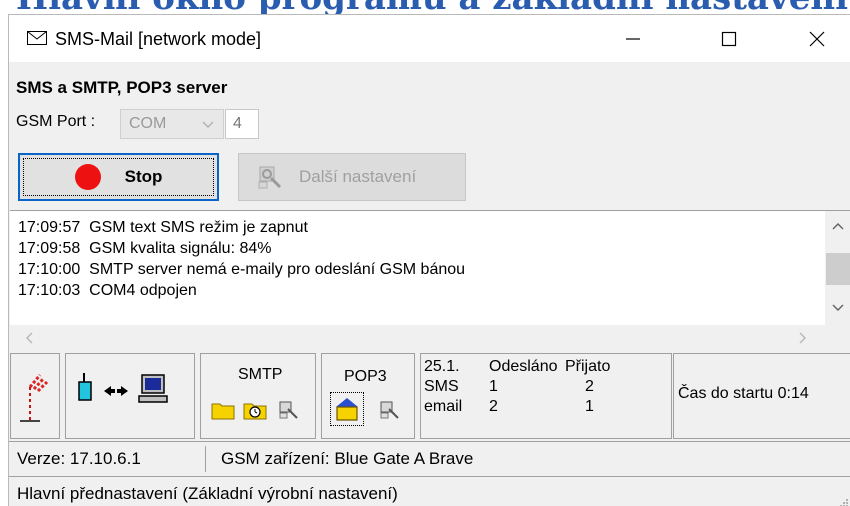 The width and height of the screenshot is (850, 506). I want to click on chevron-right-icon, so click(802, 337).